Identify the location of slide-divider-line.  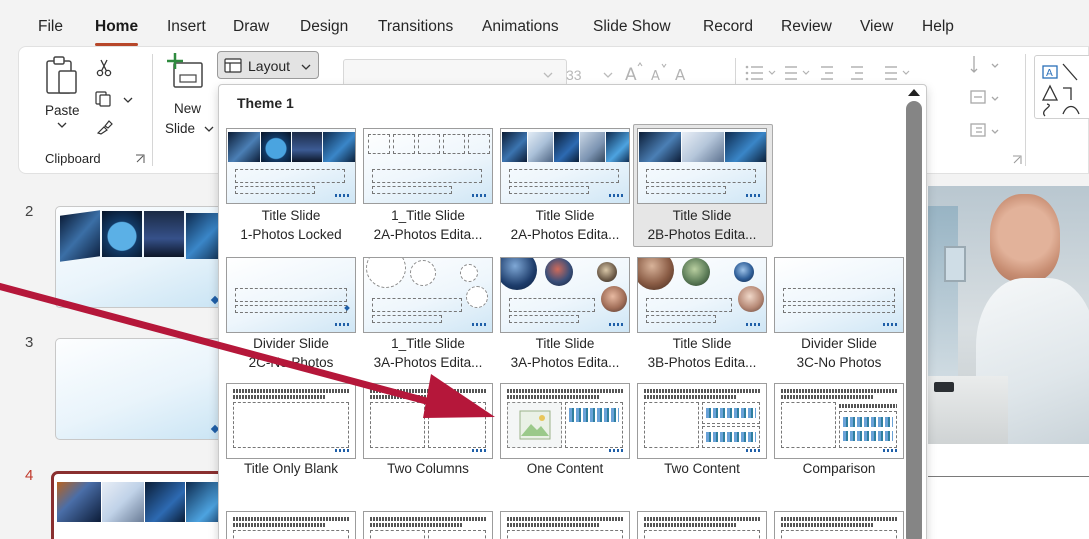
(1008, 476).